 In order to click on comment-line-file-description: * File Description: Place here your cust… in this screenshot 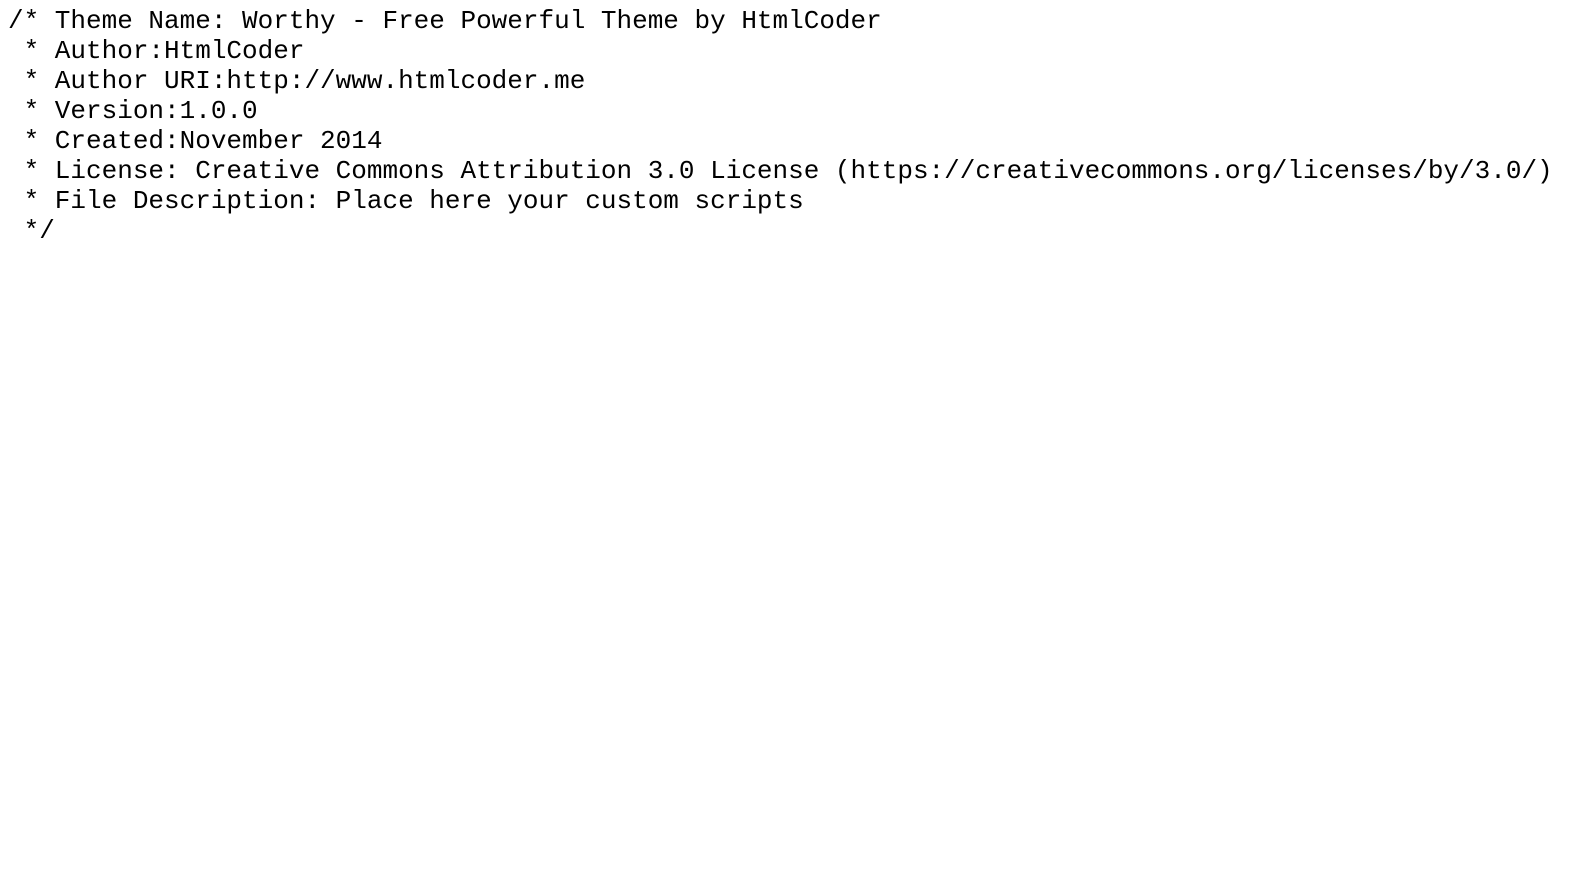, I will do `click(406, 201)`.